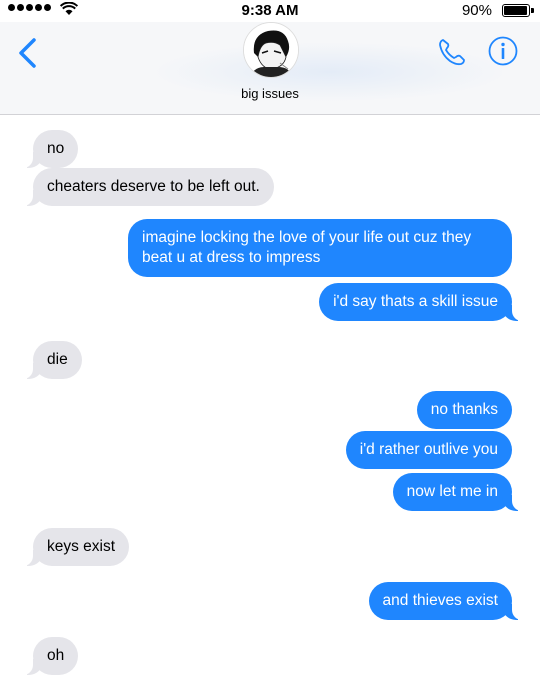 The width and height of the screenshot is (540, 685). Describe the element at coordinates (271, 50) in the screenshot. I see `contact-avatar` at that location.